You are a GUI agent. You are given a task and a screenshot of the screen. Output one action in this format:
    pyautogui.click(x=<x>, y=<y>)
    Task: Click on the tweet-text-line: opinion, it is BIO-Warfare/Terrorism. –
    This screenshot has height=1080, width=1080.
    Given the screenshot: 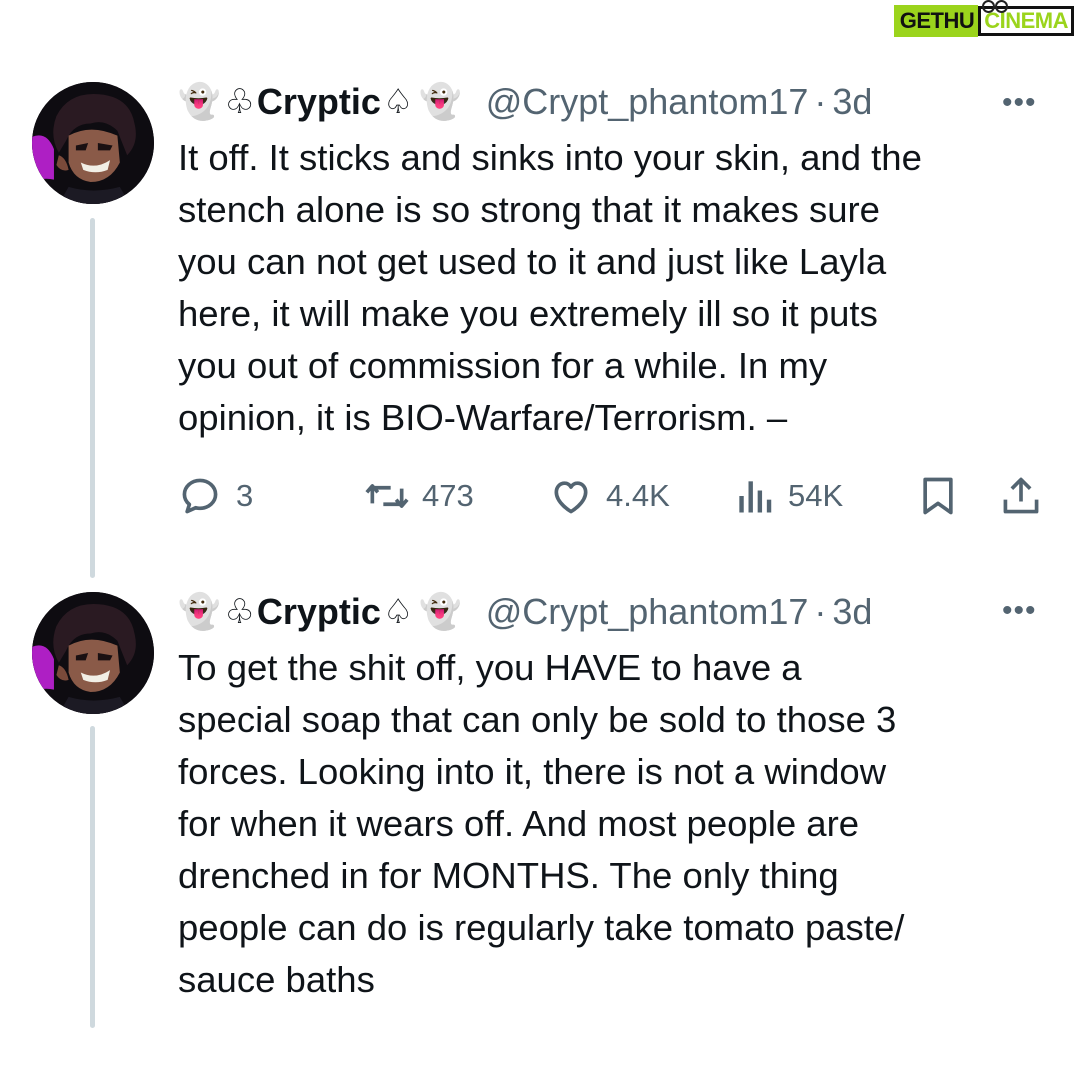 What is the action you would take?
    pyautogui.click(x=483, y=417)
    